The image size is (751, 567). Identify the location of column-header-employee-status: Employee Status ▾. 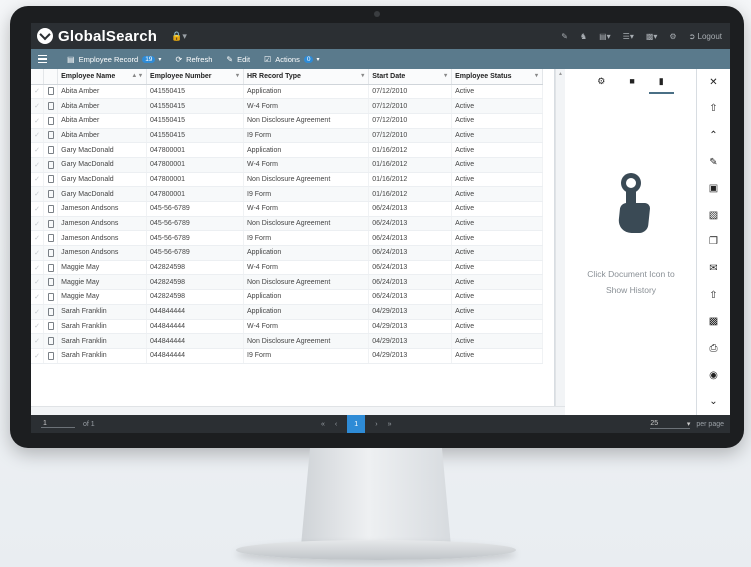
(497, 77).